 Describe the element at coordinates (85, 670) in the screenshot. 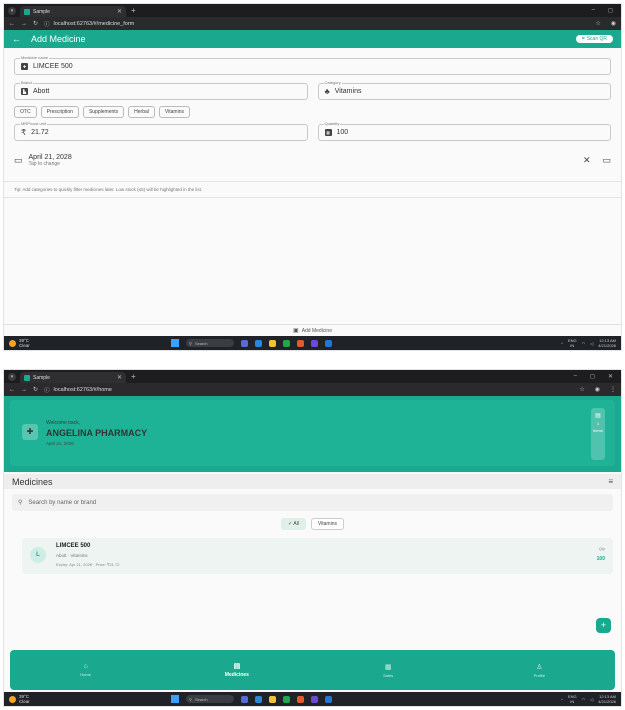

I see `nav-item-home: ⌂ Home` at that location.